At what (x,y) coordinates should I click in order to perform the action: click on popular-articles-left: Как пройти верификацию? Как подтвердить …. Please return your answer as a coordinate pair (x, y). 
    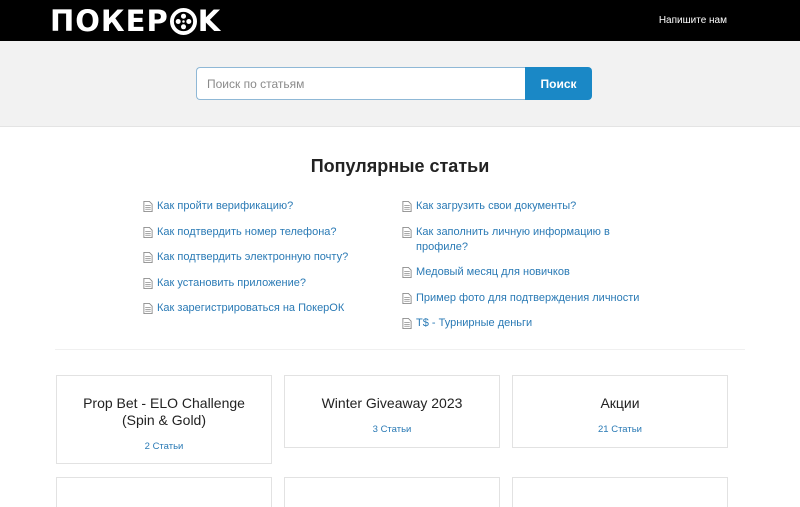
    Looking at the image, I should click on (268, 263).